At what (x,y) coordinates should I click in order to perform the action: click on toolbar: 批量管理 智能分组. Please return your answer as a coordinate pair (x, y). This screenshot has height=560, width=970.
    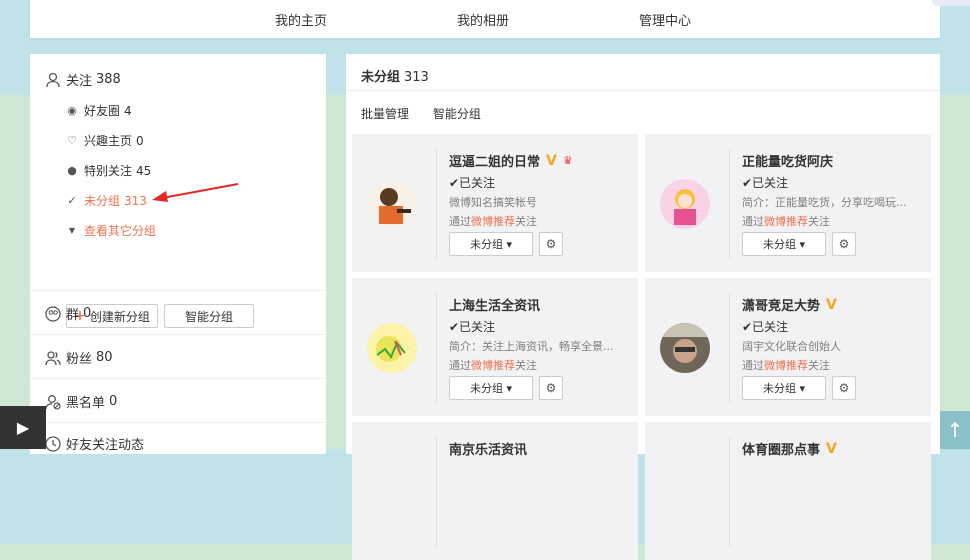
    Looking at the image, I should click on (431, 113).